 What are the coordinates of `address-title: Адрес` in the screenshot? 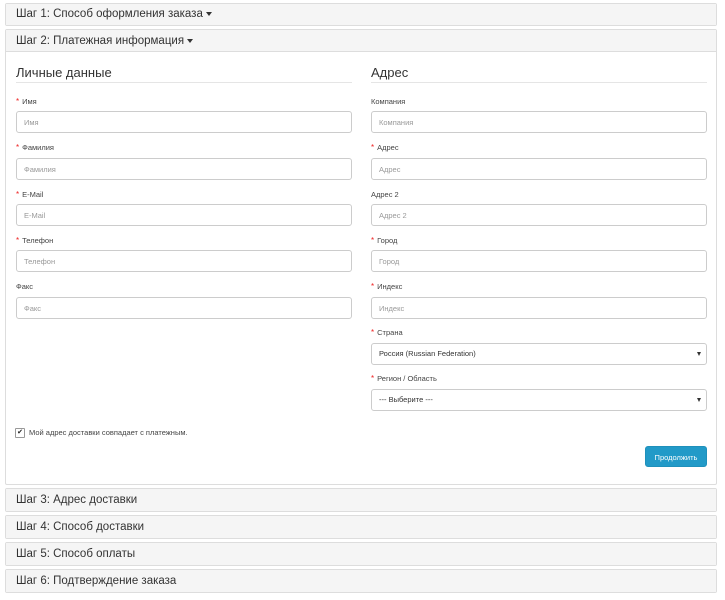 It's located at (390, 72).